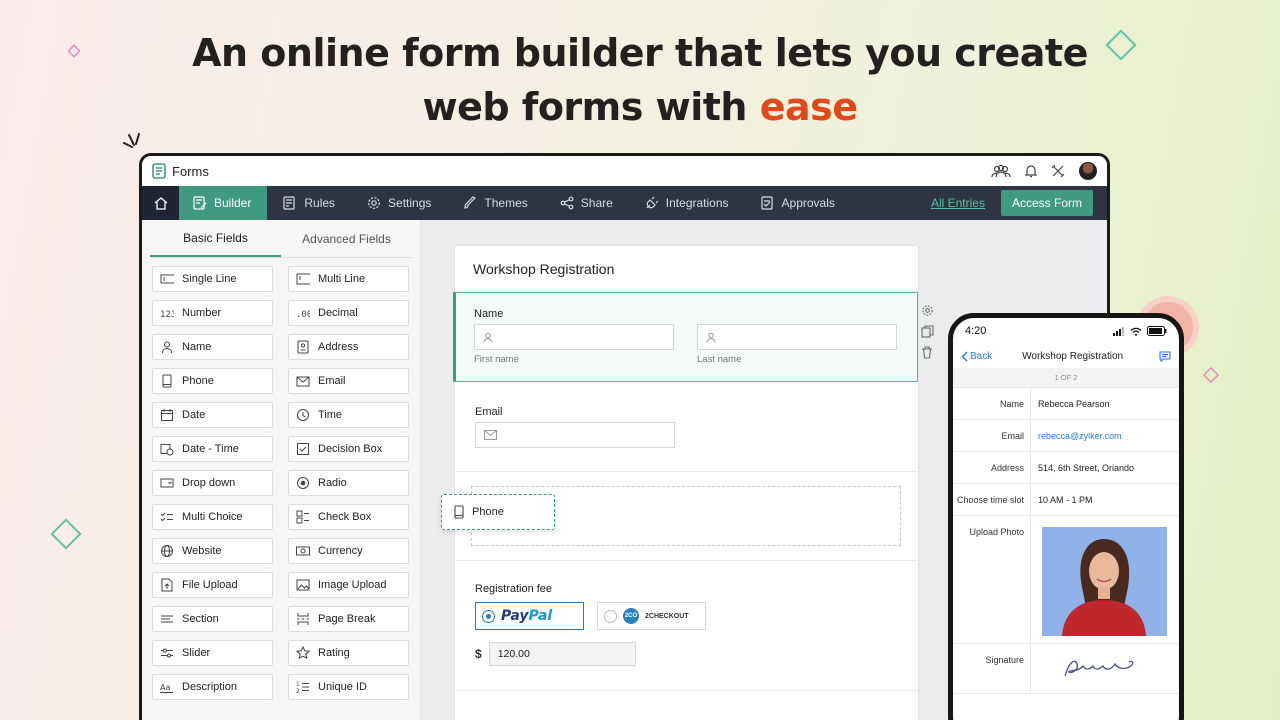  What do you see at coordinates (1066, 378) in the screenshot?
I see `page-indicator: 1 OF 2` at bounding box center [1066, 378].